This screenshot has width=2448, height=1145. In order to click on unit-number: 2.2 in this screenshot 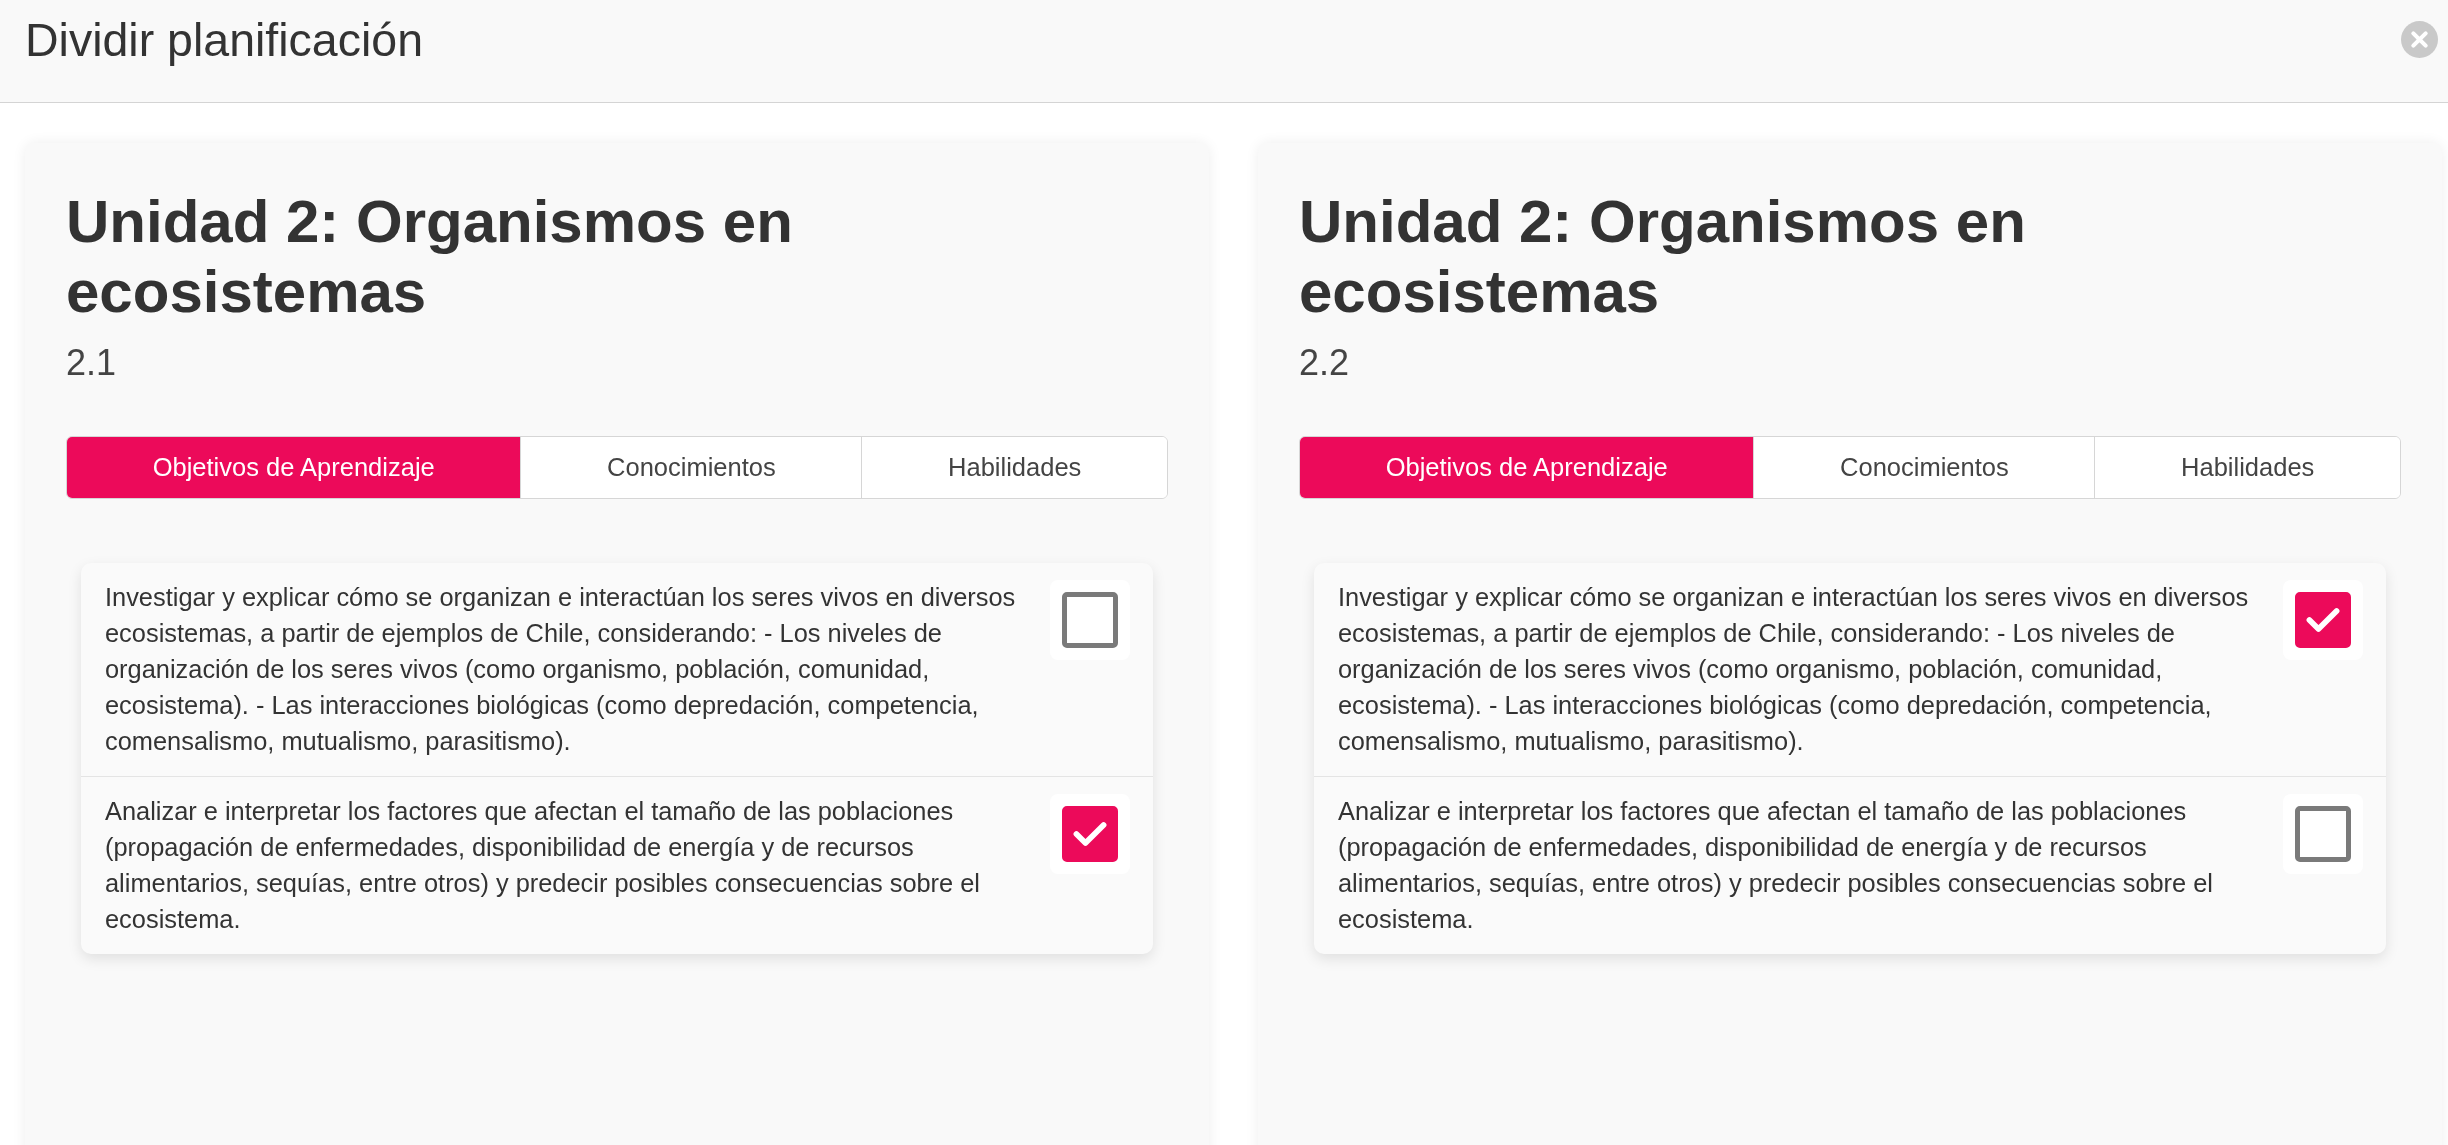, I will do `click(1325, 363)`.